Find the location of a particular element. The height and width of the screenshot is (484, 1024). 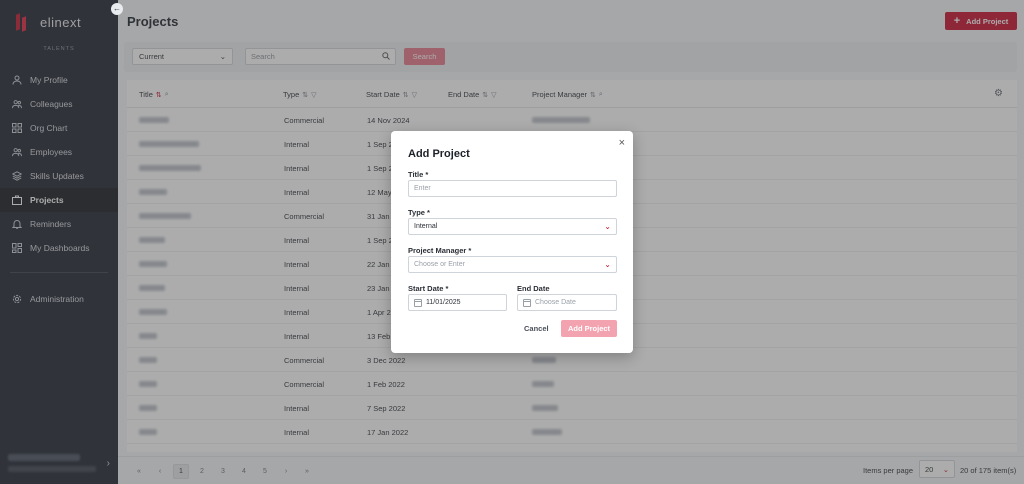

project-manager-select: Choose or Enter ⌄ is located at coordinates (512, 264).